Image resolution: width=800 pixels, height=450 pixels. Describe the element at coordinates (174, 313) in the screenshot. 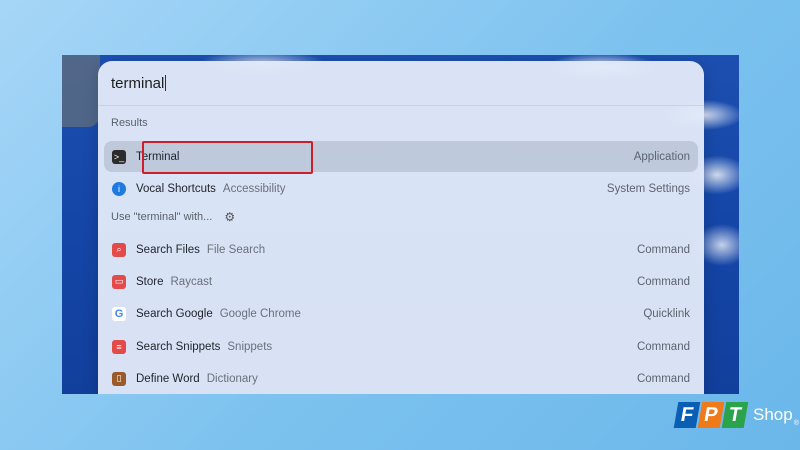

I see `command-title: Search Google` at that location.